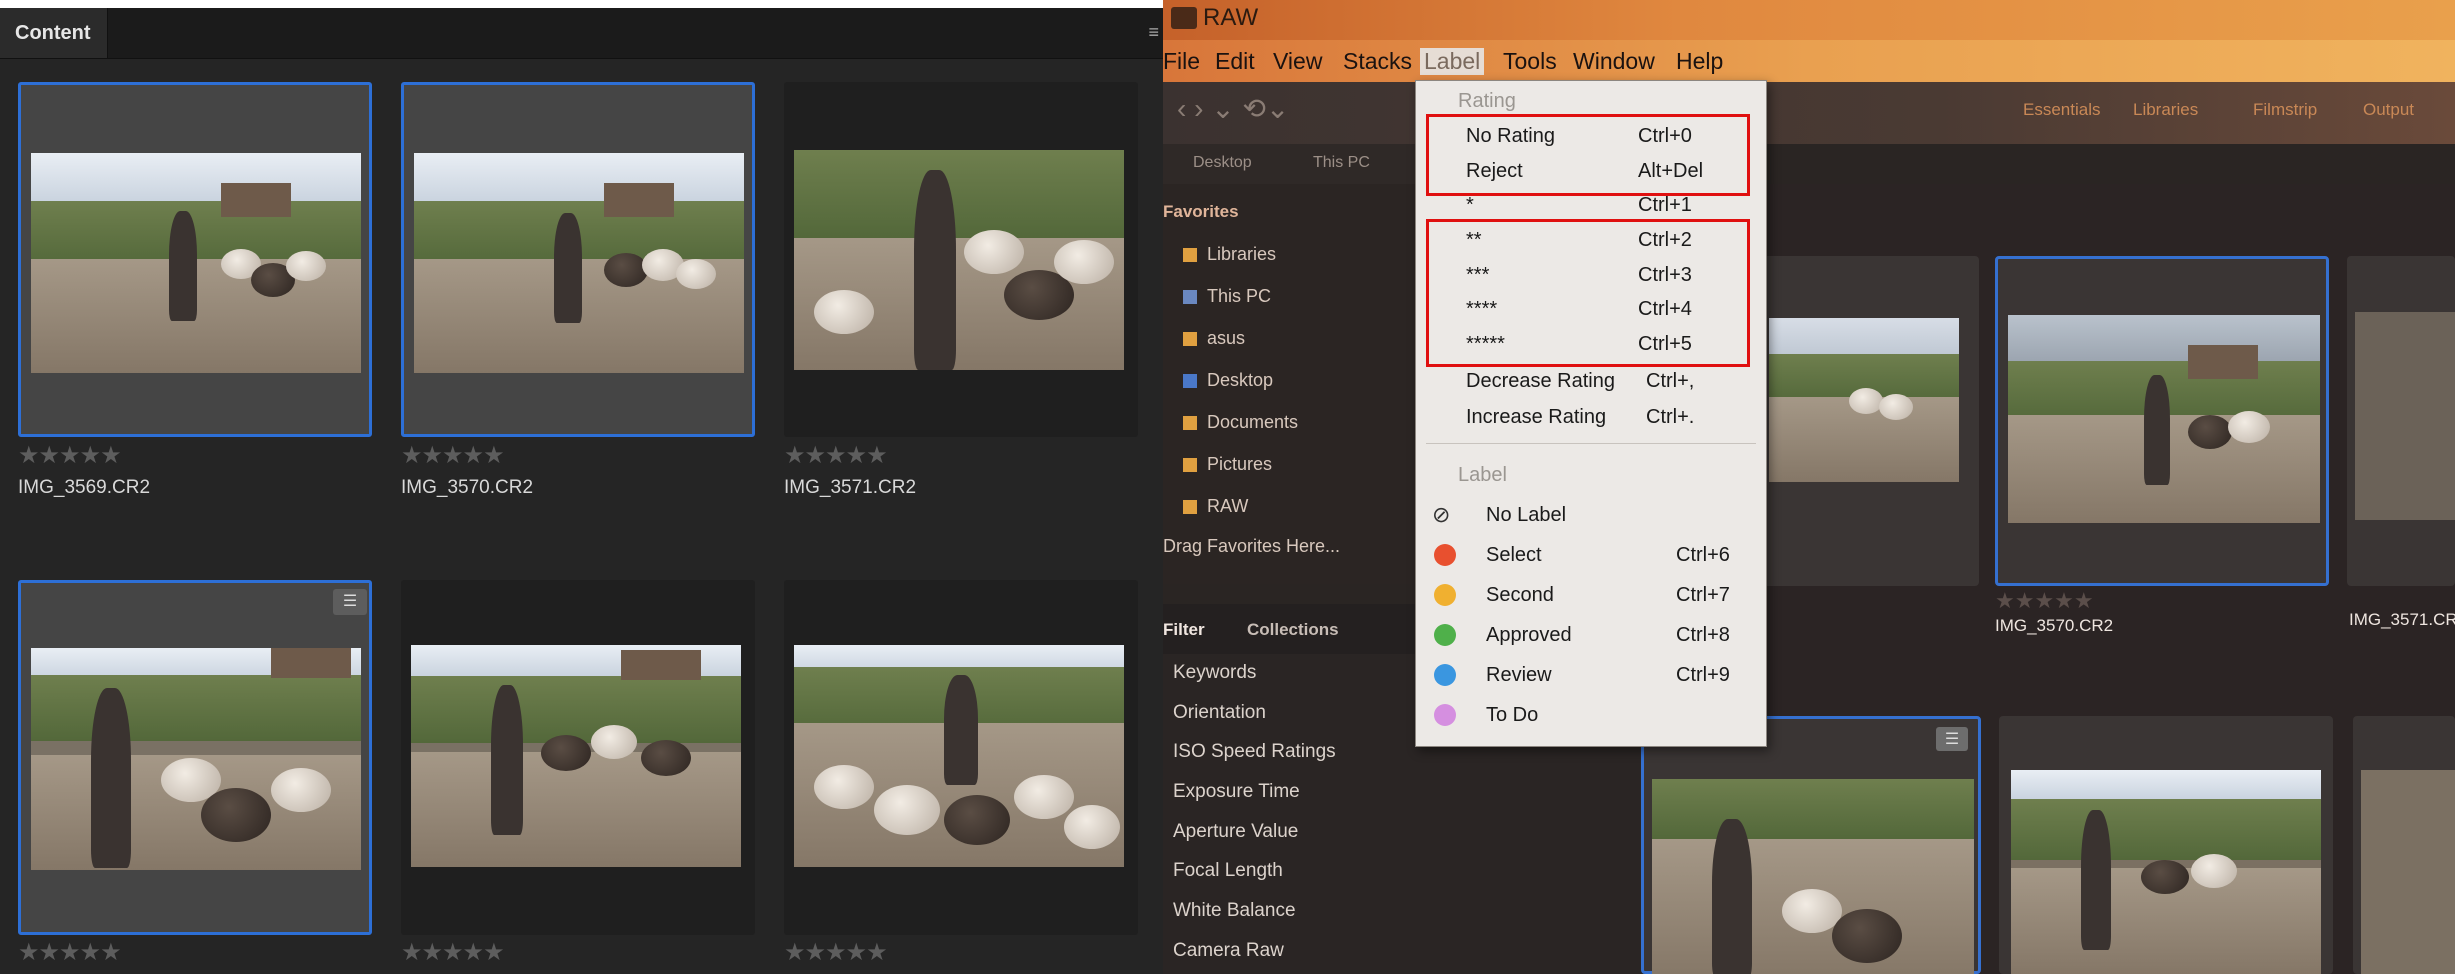 The height and width of the screenshot is (974, 2455). What do you see at coordinates (1341, 163) in the screenshot?
I see `breadcrumb-this-pc: This PC` at bounding box center [1341, 163].